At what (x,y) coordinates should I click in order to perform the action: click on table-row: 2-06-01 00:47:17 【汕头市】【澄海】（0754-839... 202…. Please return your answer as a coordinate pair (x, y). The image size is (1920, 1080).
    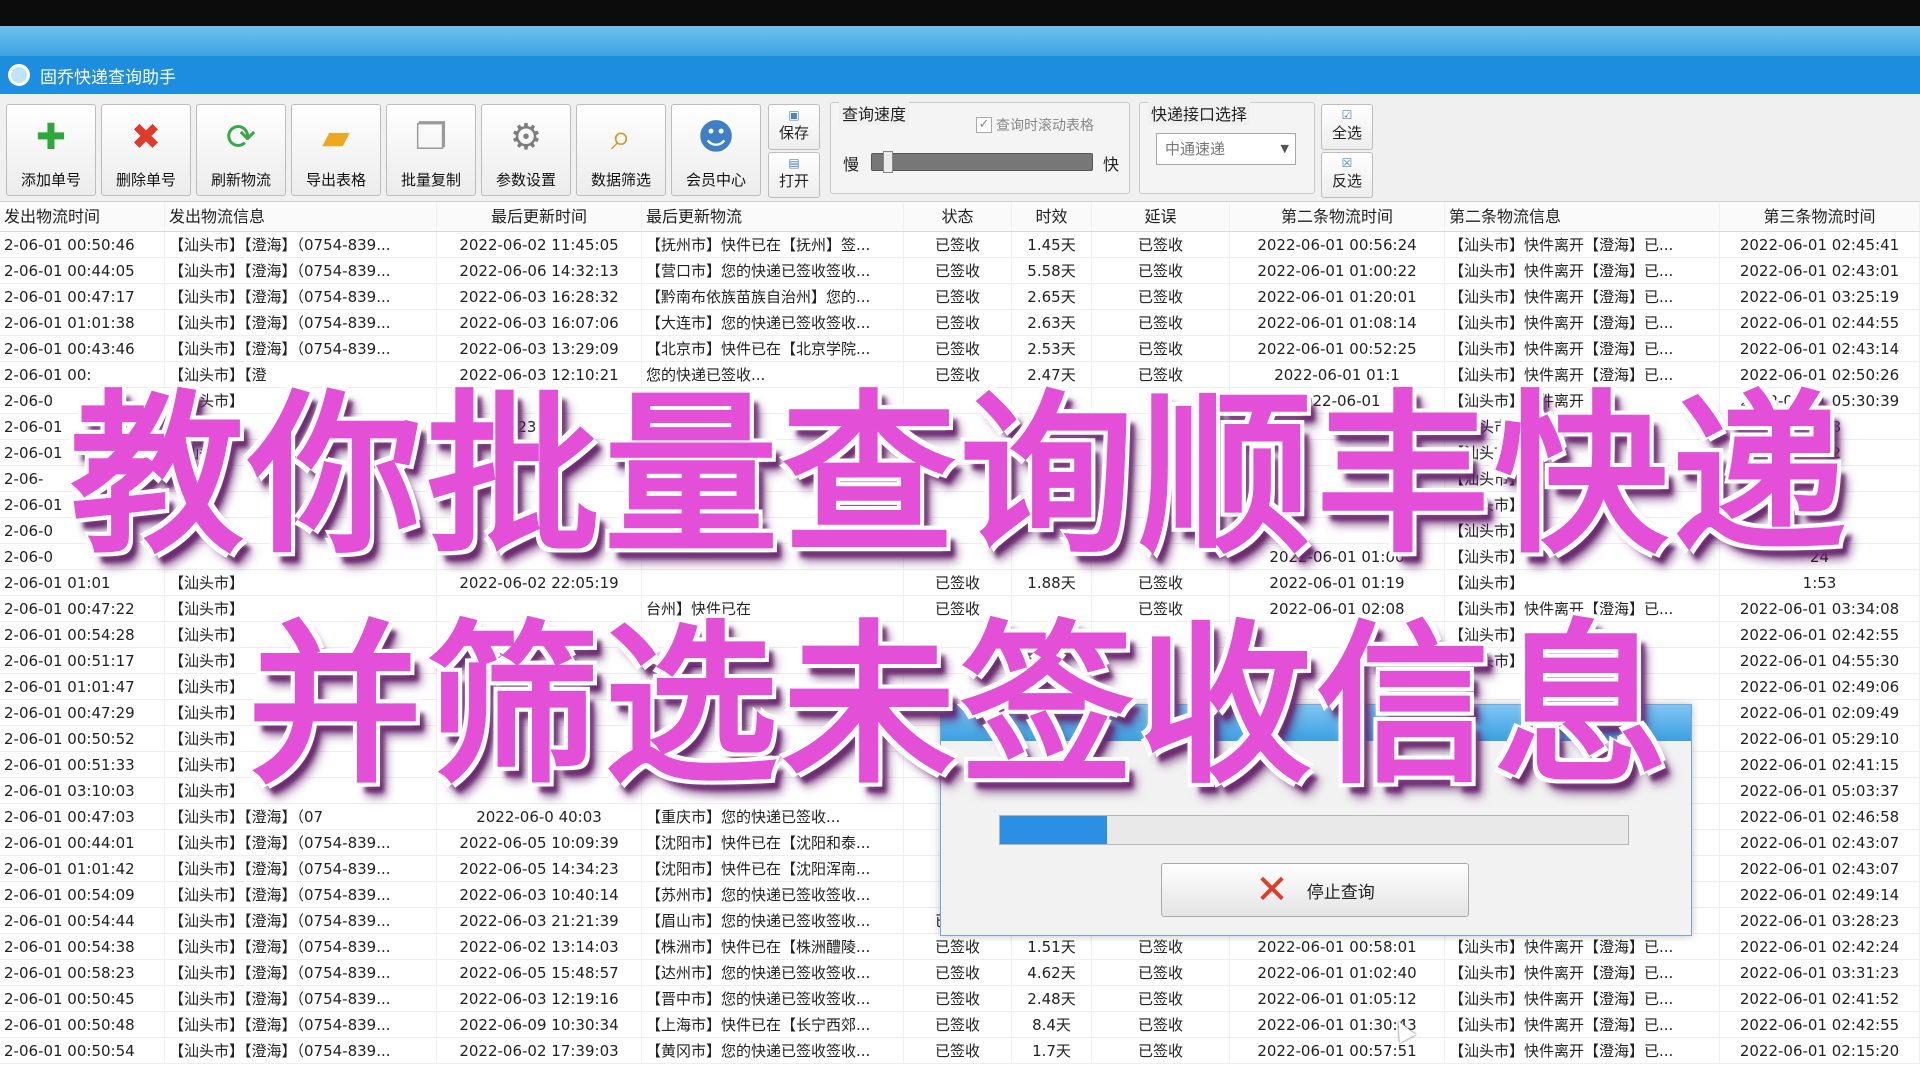
    Looking at the image, I should click on (960, 297).